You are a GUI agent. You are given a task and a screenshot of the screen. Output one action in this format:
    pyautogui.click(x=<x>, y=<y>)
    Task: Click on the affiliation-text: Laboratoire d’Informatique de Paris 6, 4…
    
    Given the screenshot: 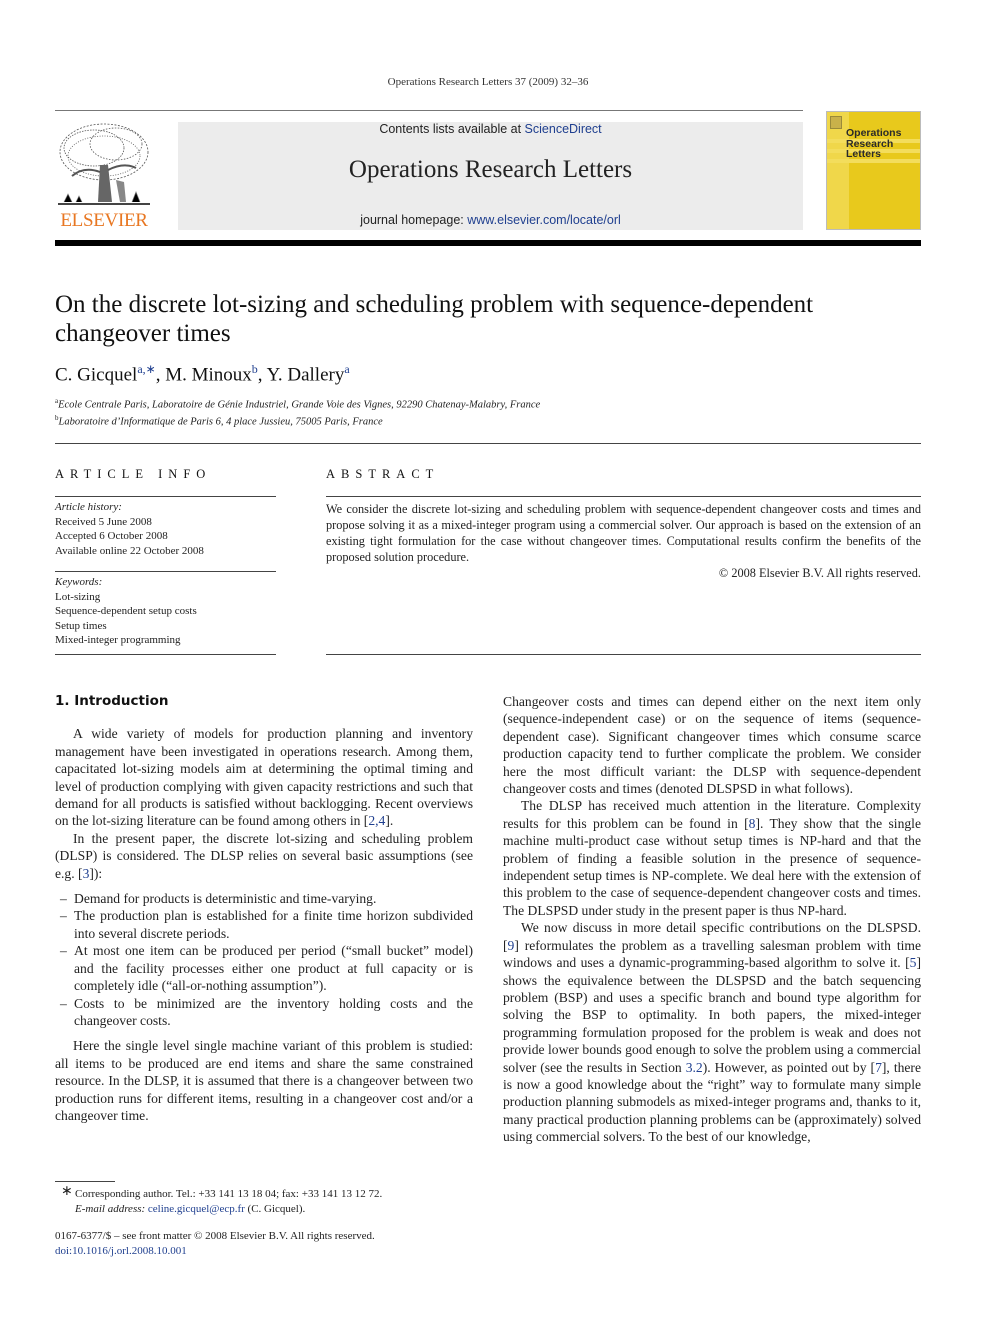 What is the action you would take?
    pyautogui.click(x=220, y=422)
    